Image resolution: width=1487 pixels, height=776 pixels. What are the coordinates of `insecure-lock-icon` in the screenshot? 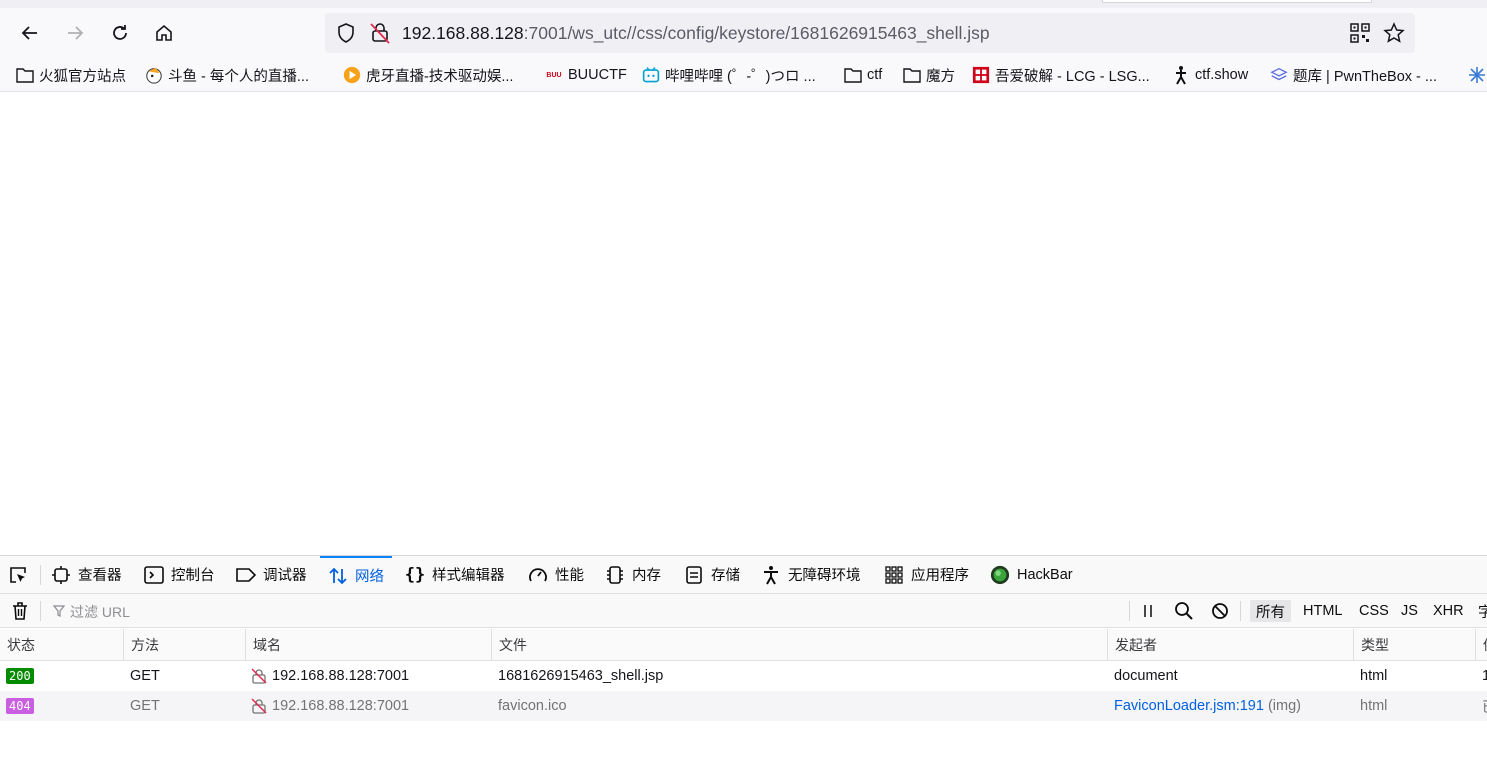 It's located at (380, 33).